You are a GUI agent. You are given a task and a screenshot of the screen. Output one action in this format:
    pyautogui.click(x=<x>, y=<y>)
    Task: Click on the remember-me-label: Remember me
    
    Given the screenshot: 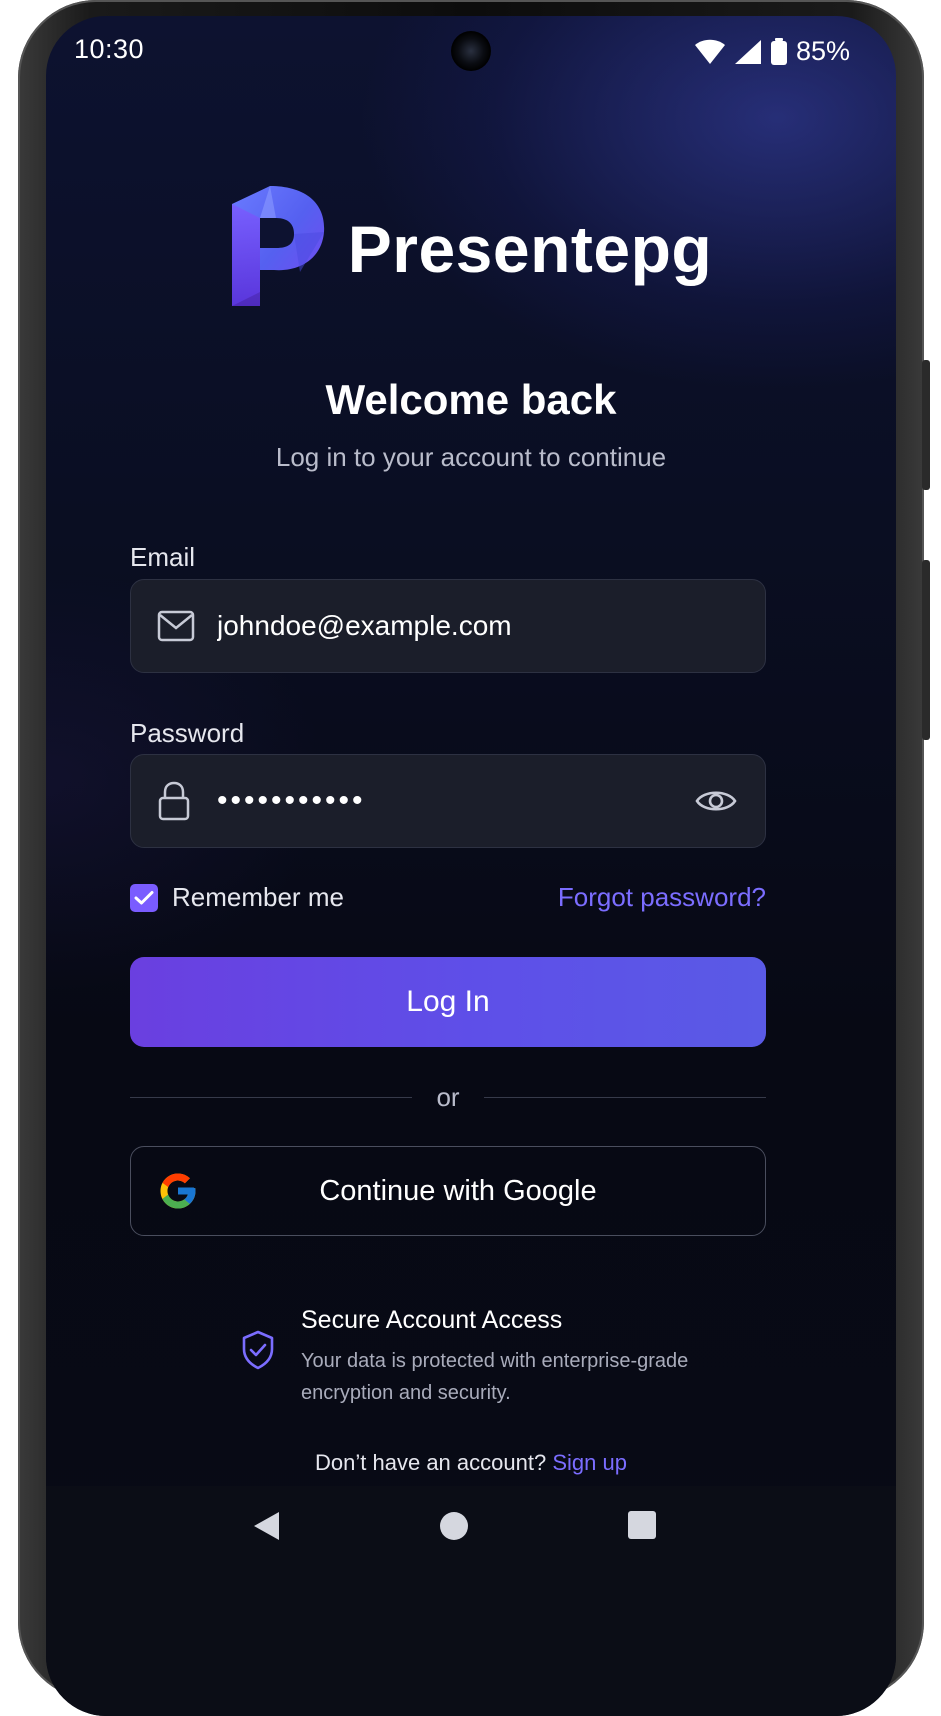 What is the action you would take?
    pyautogui.click(x=258, y=897)
    